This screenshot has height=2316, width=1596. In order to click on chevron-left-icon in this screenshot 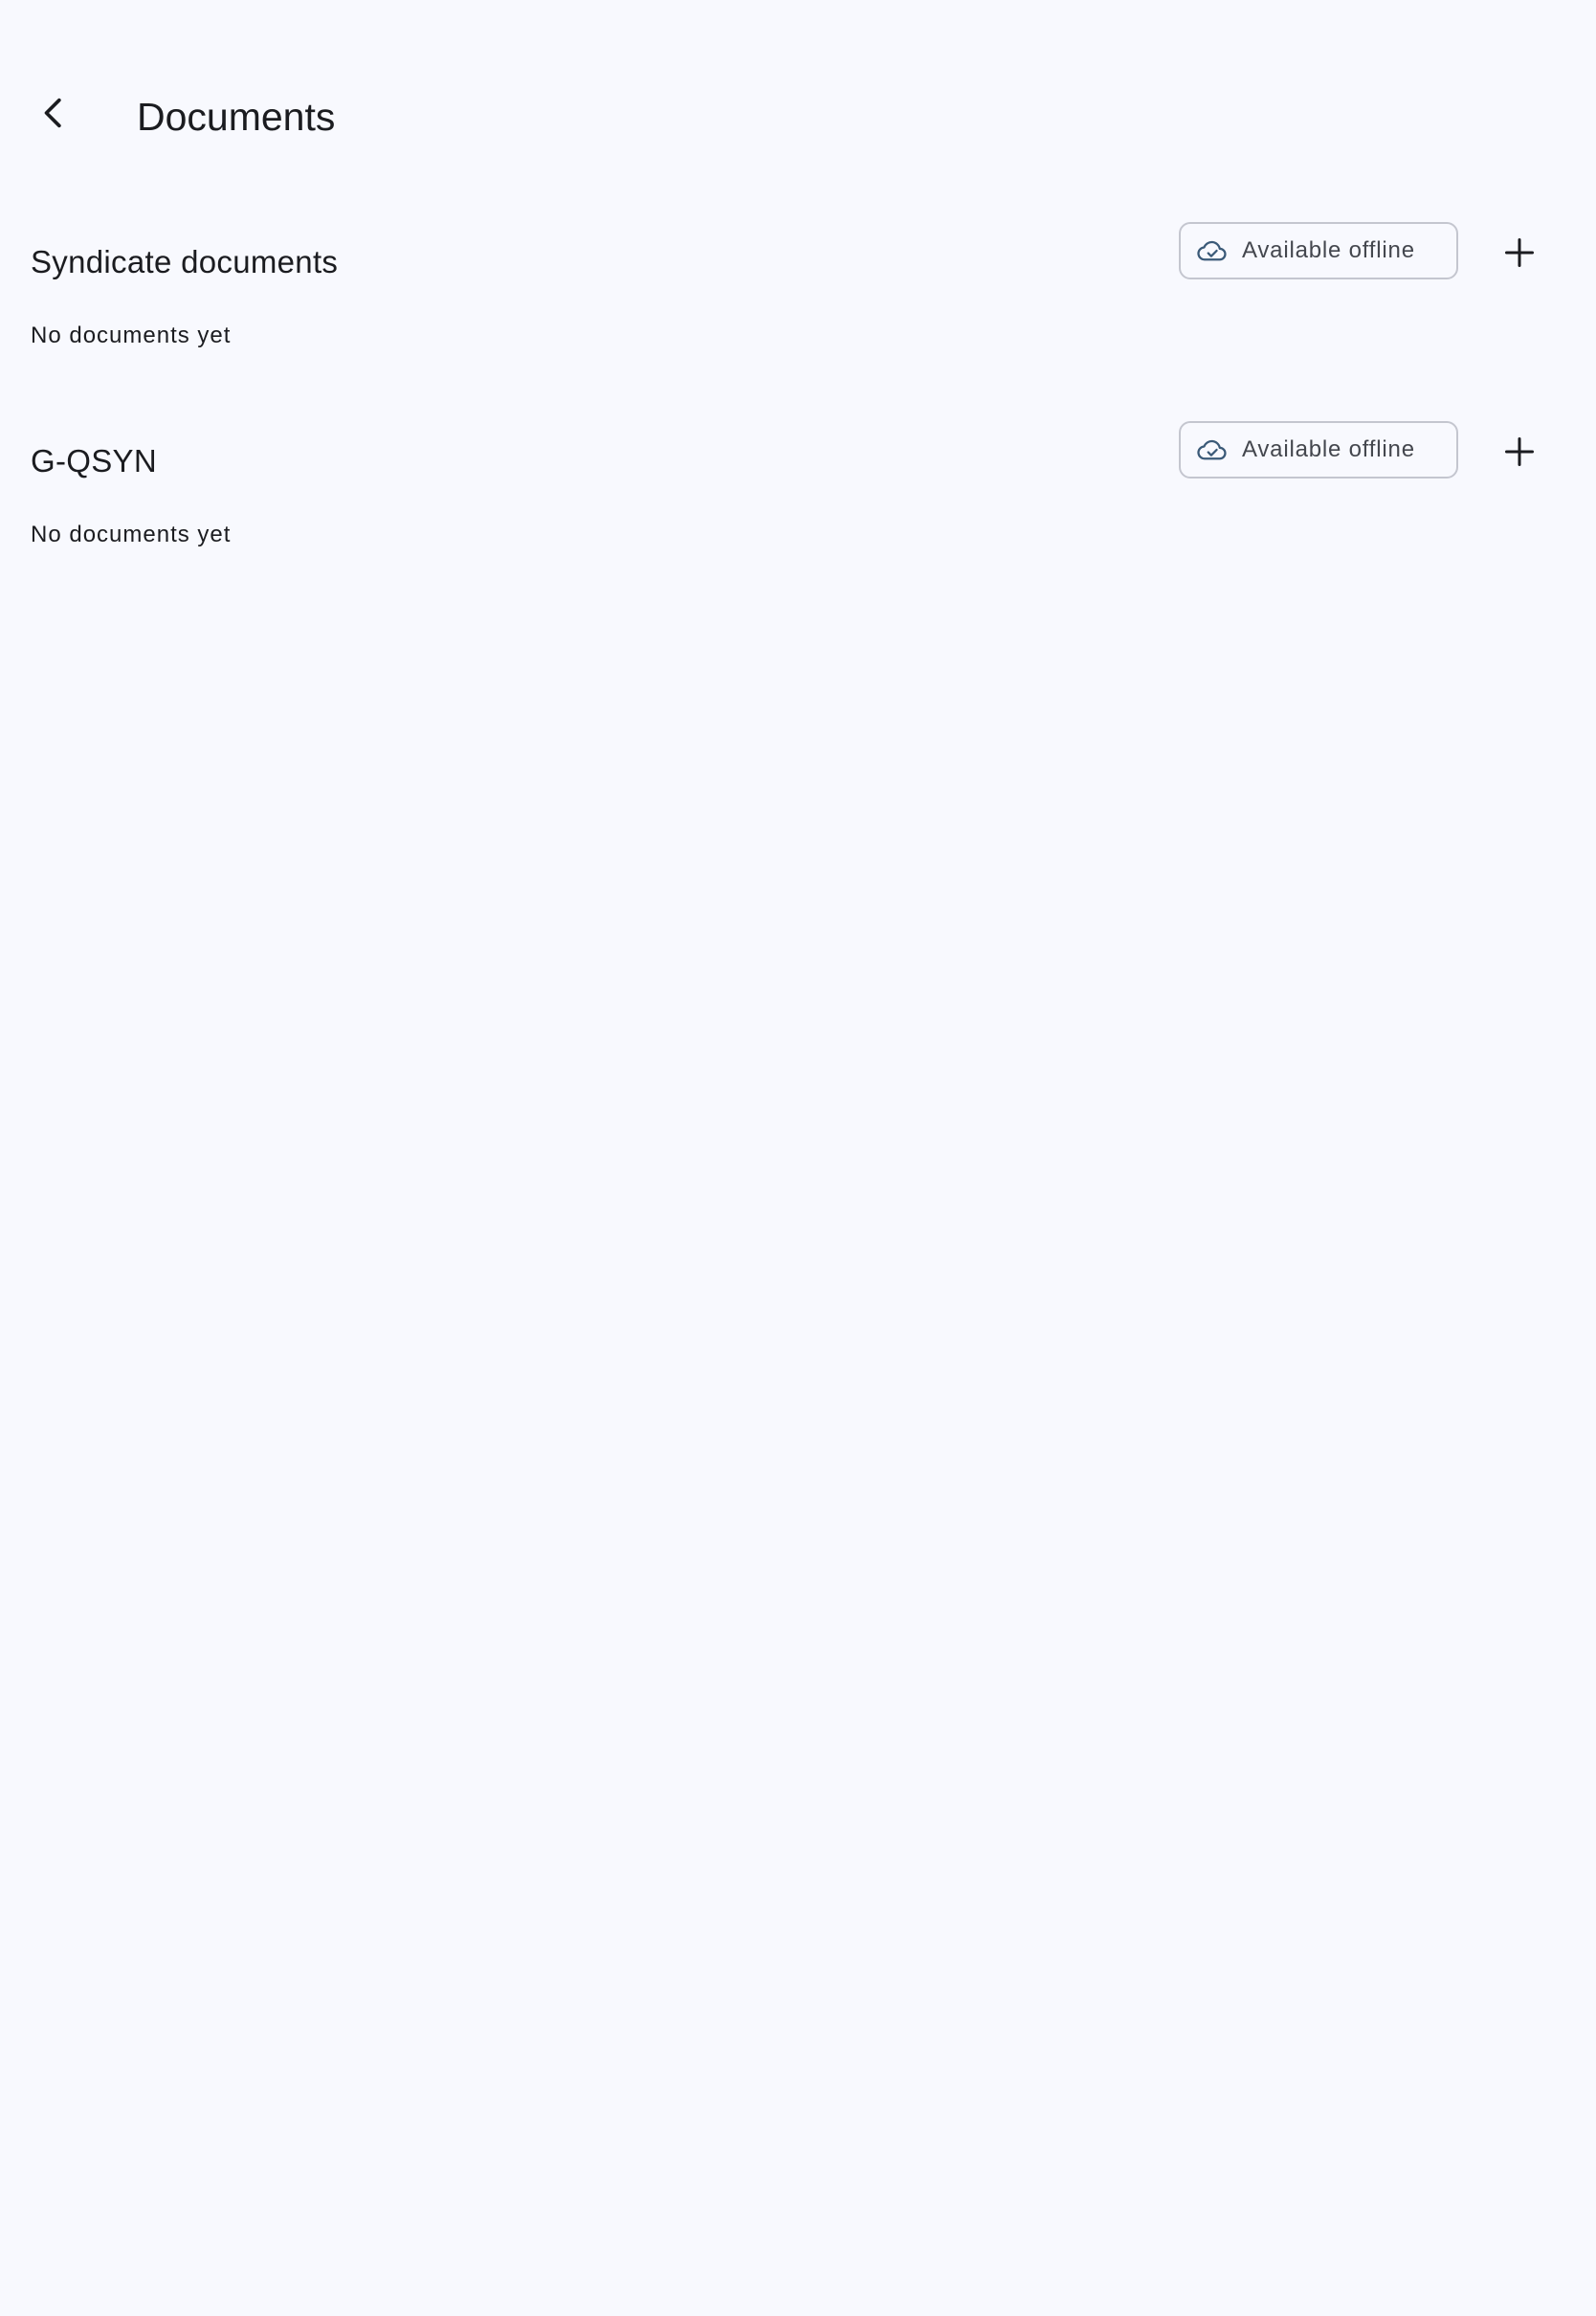, I will do `click(53, 113)`.